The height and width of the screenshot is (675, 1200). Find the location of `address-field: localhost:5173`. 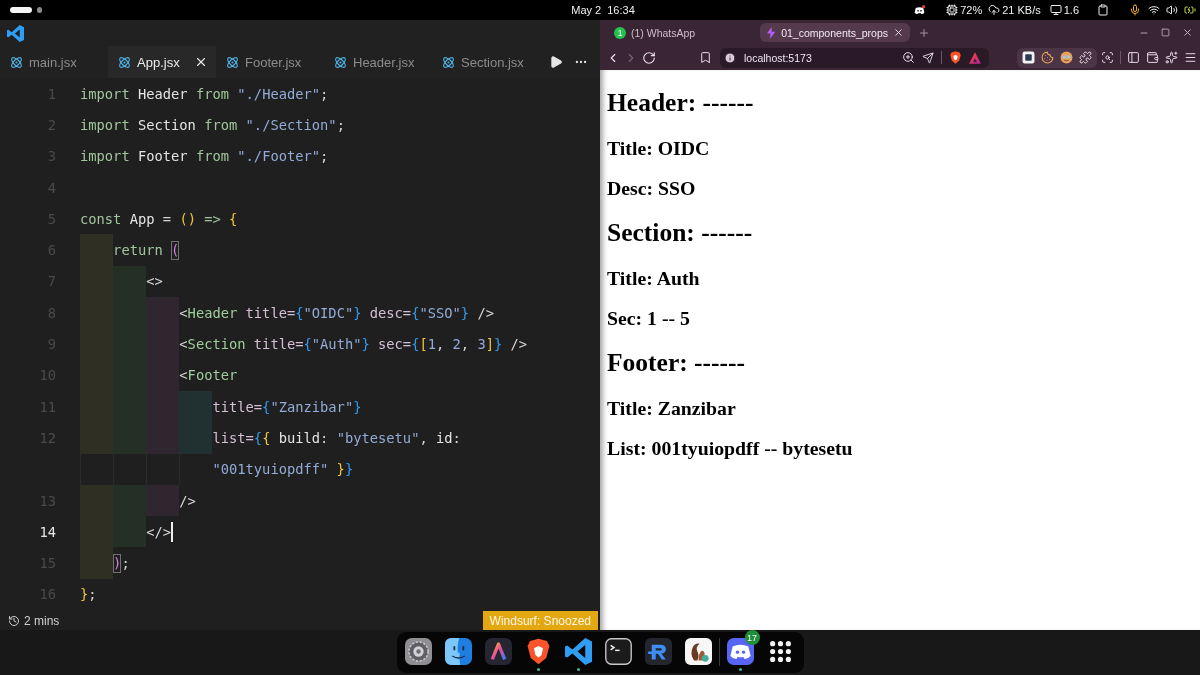

address-field: localhost:5173 is located at coordinates (854, 57).